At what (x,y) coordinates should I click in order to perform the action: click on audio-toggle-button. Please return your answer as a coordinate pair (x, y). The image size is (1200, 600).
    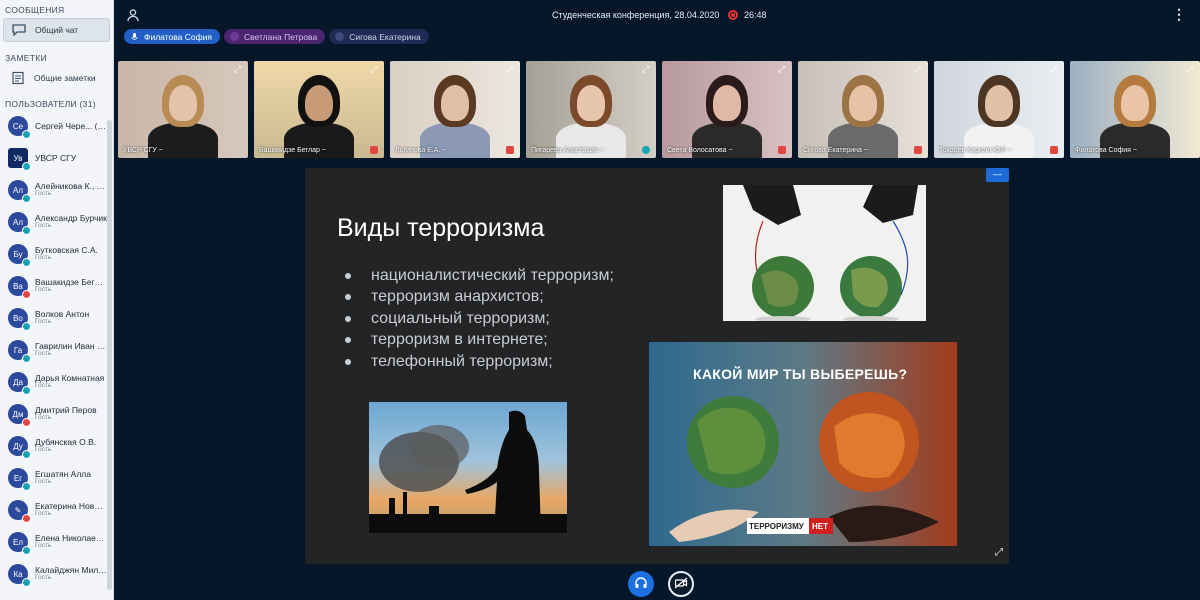
    Looking at the image, I should click on (641, 584).